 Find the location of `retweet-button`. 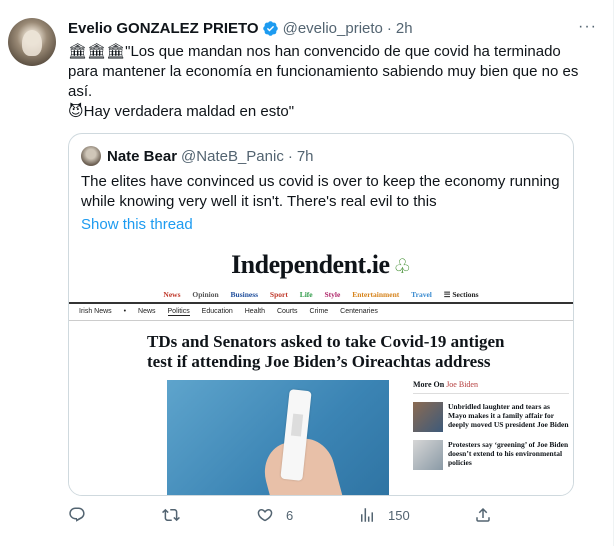

retweet-button is located at coordinates (177, 515).